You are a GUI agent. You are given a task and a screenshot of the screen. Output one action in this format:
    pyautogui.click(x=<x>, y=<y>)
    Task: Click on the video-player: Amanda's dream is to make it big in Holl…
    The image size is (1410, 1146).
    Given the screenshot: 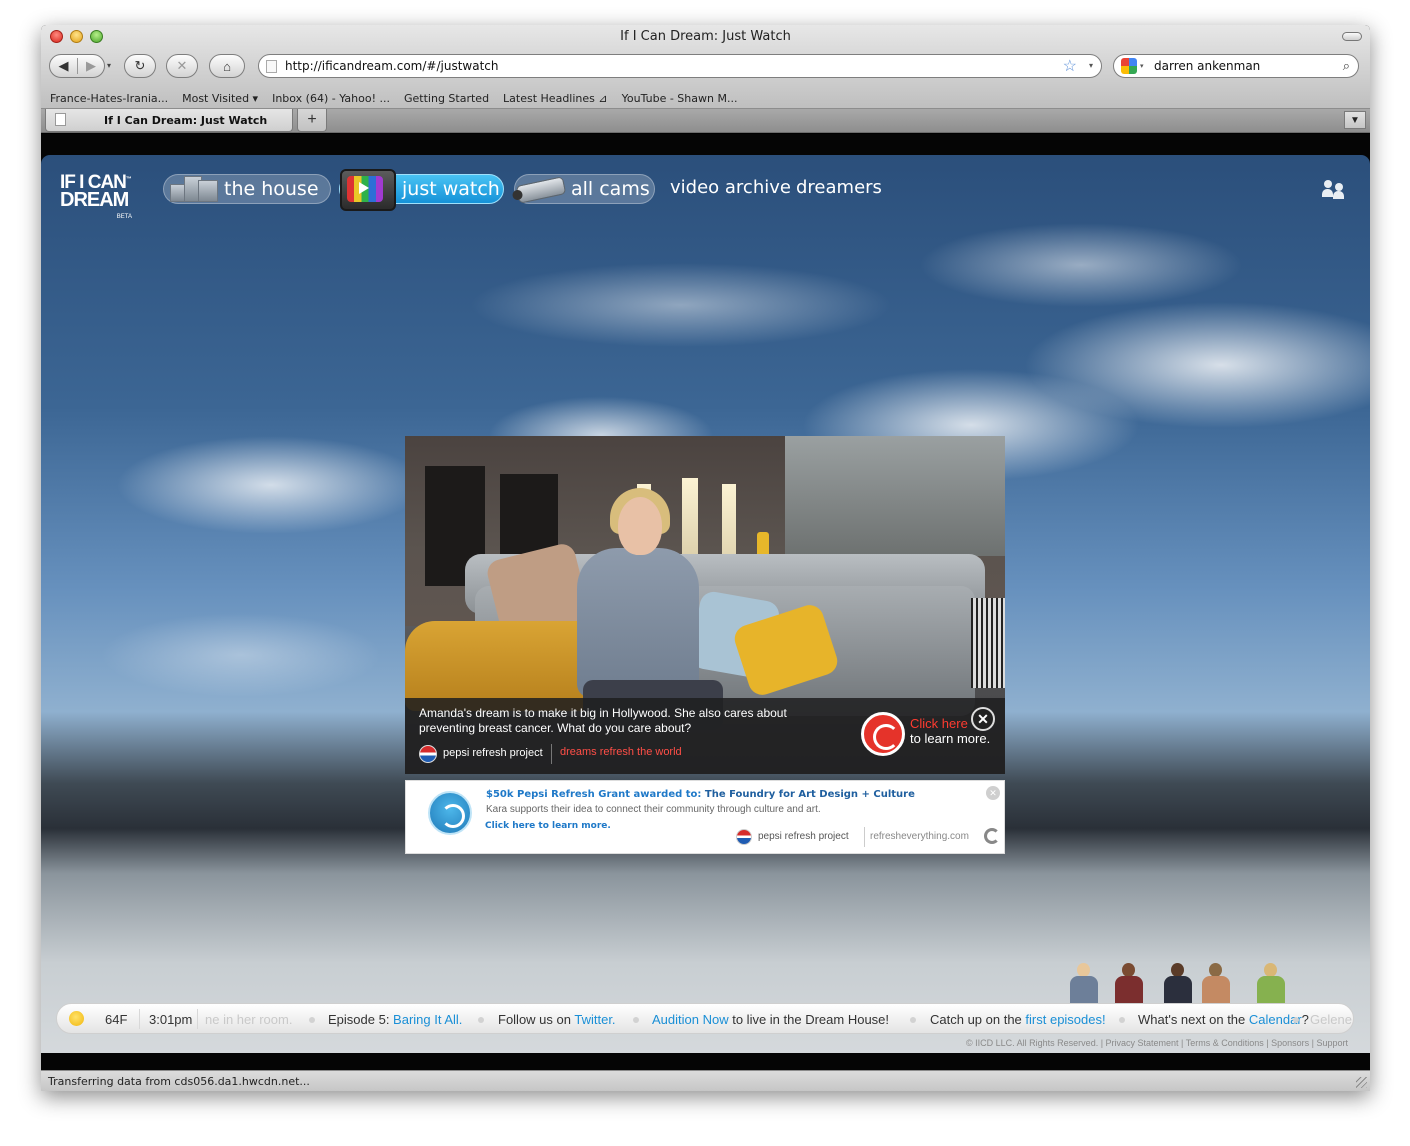 What is the action you would take?
    pyautogui.click(x=705, y=605)
    